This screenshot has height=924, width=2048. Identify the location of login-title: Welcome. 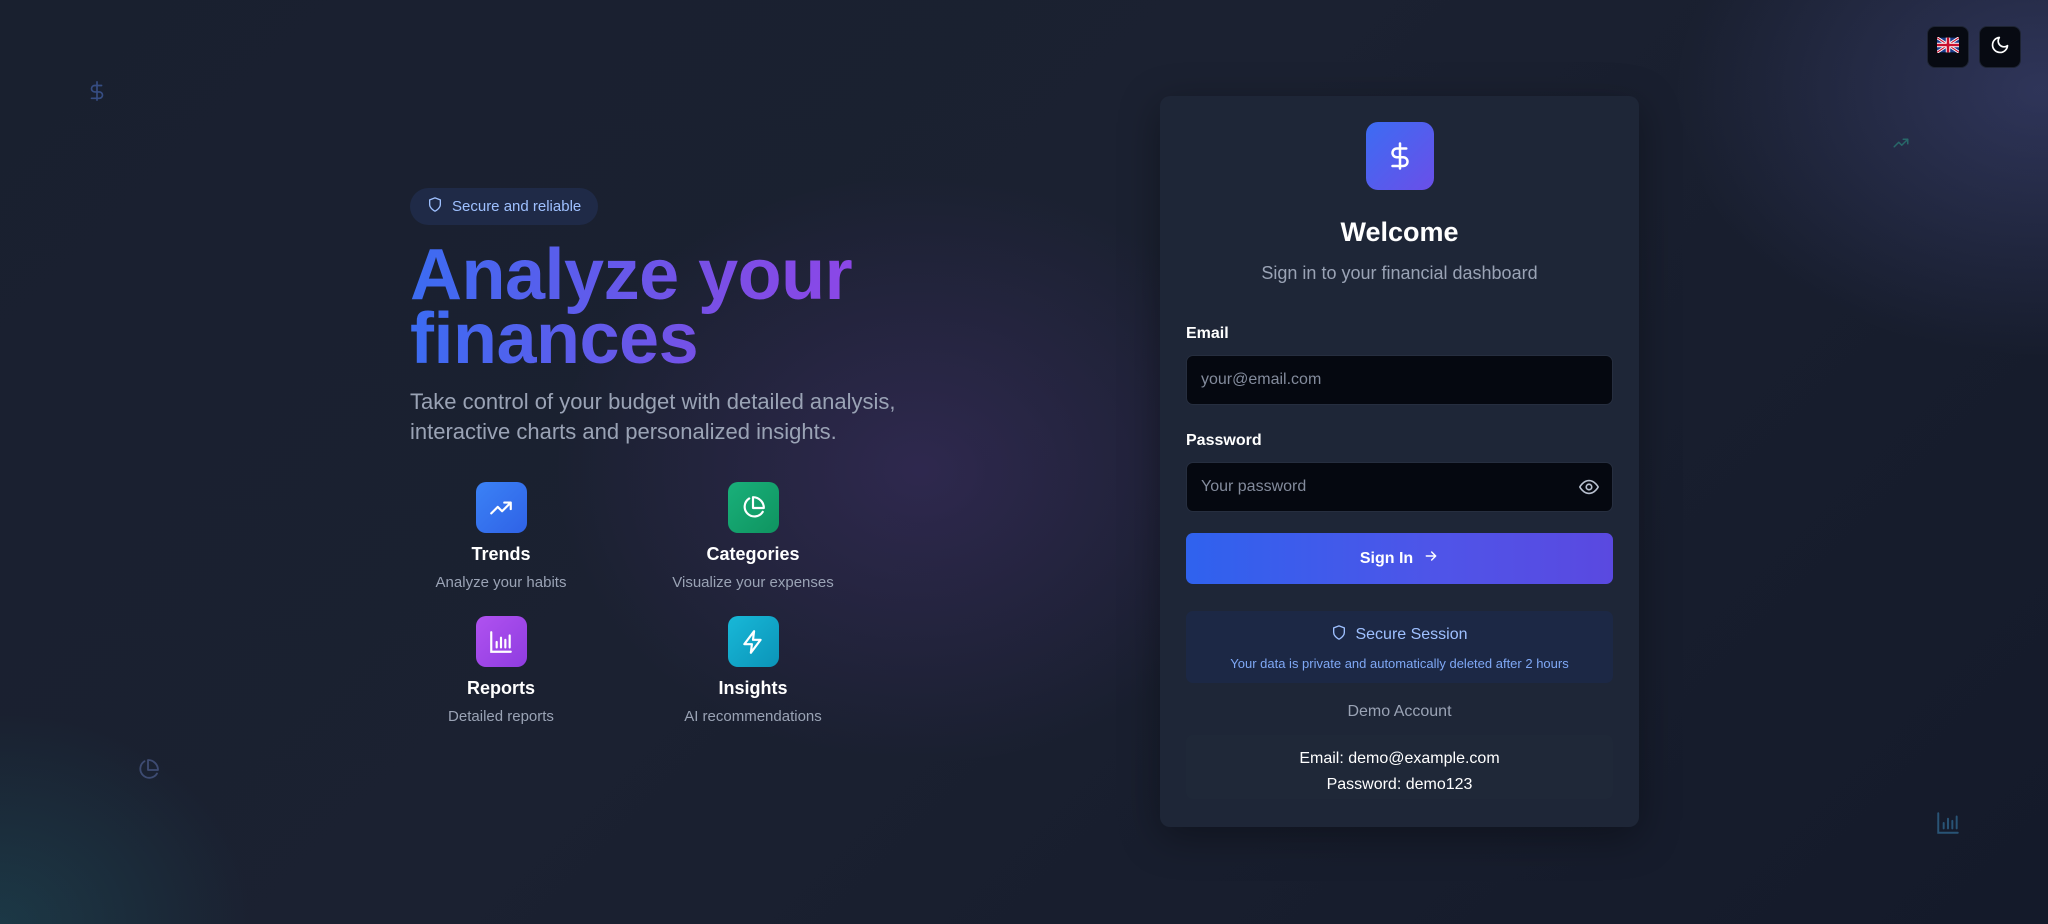
(1399, 232).